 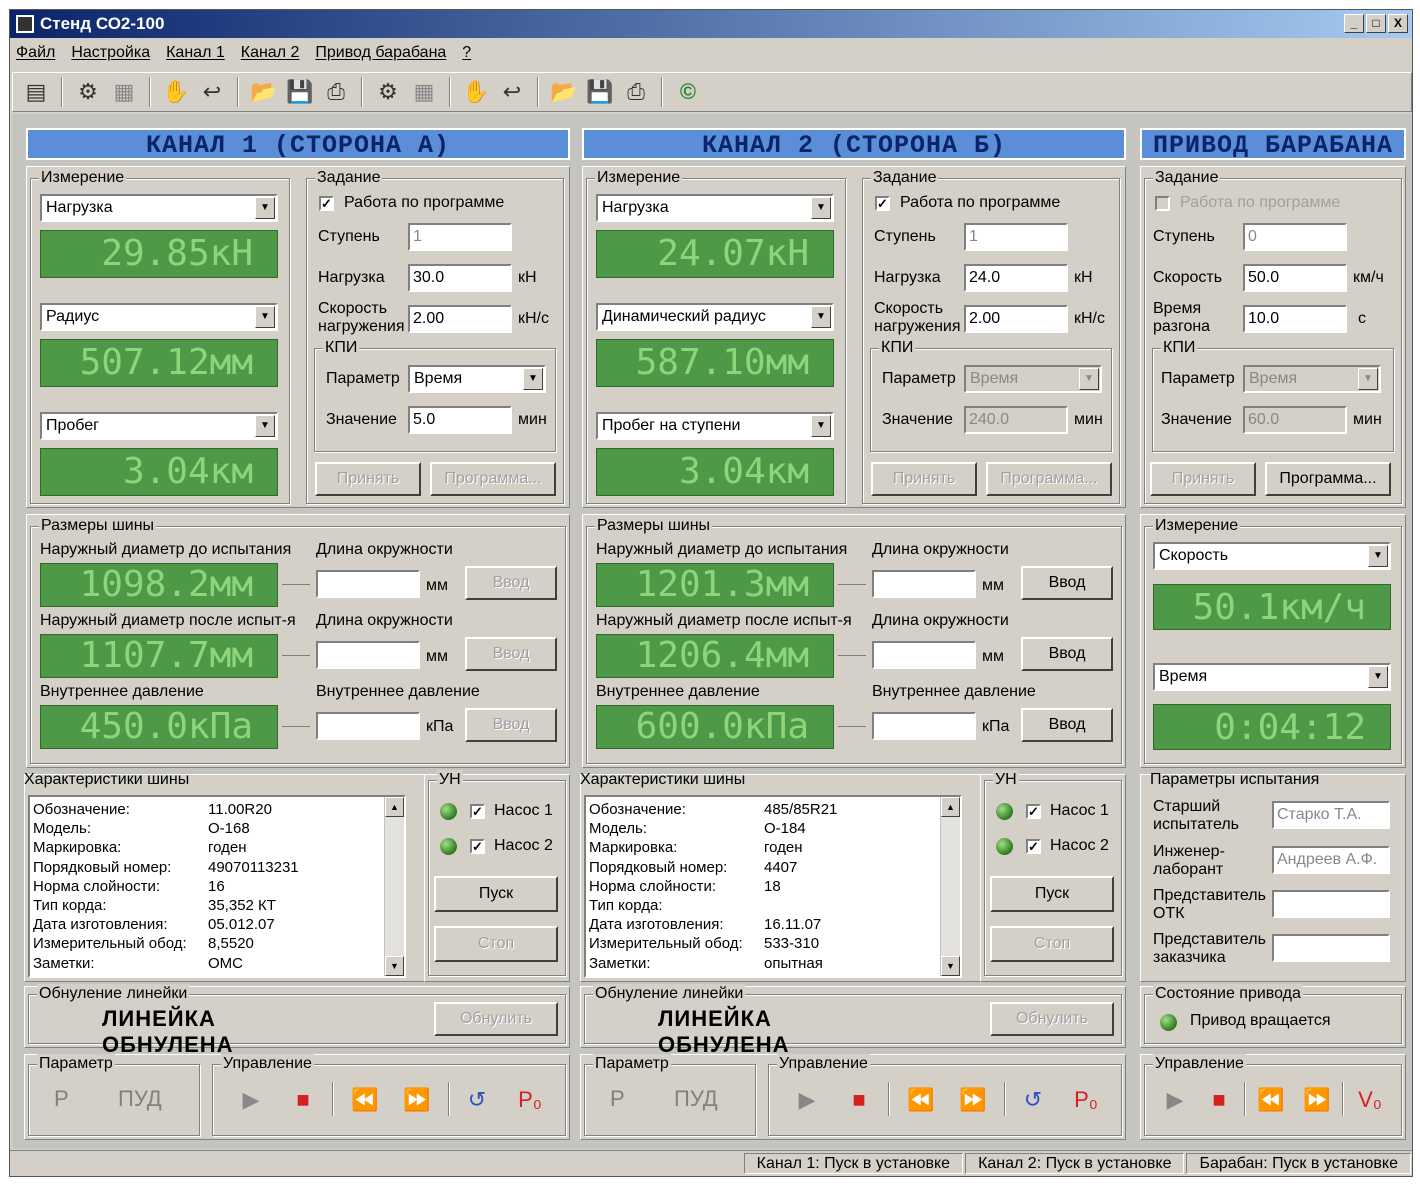 I want to click on ch2-enter-button-3: Ввод, so click(x=1067, y=725).